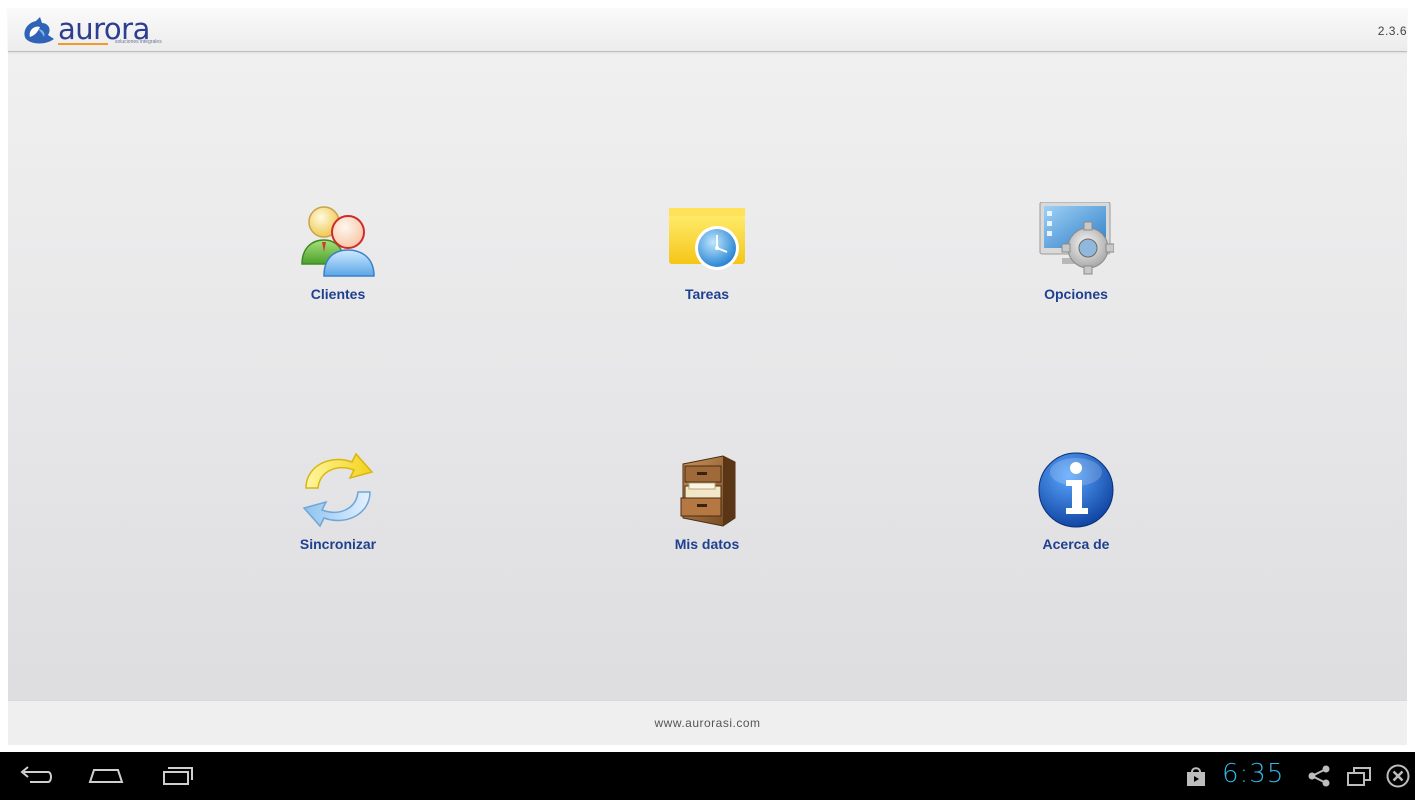  What do you see at coordinates (1076, 294) in the screenshot?
I see `menu-label-opciones: Opciones` at bounding box center [1076, 294].